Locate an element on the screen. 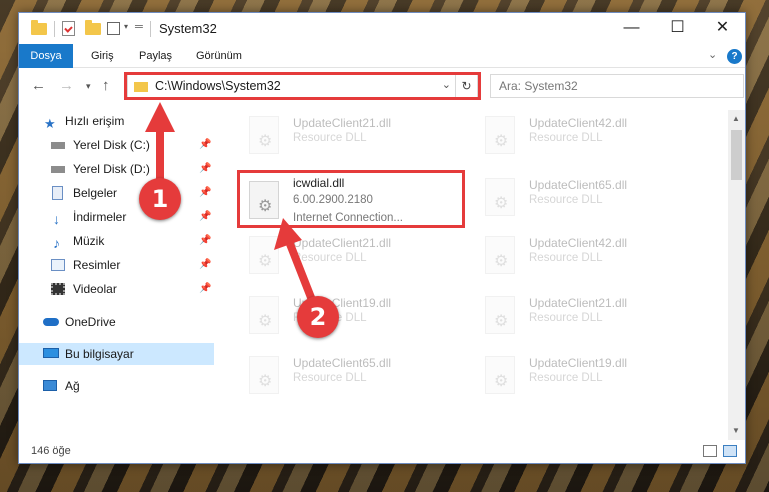 Image resolution: width=769 pixels, height=492 pixels. recent-locations-button: ▾ is located at coordinates (88, 86).